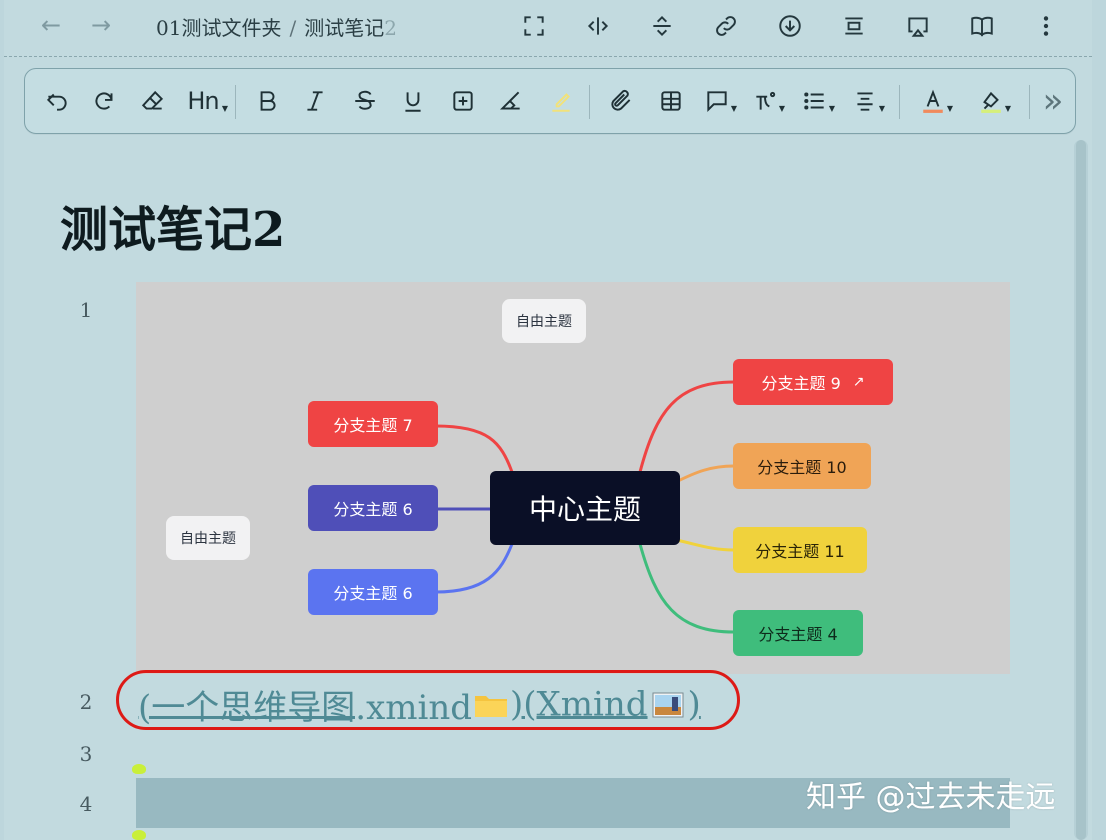 The image size is (1106, 840). Describe the element at coordinates (694, 704) in the screenshot. I see `link-close-paren: )` at that location.